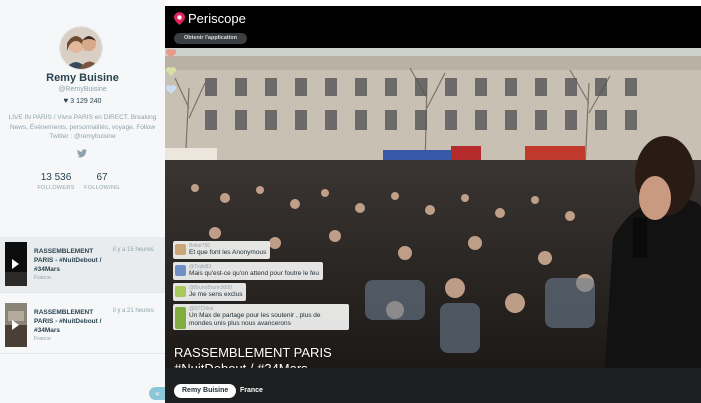 This screenshot has height=403, width=701. Describe the element at coordinates (433, 27) in the screenshot. I see `player-header: Periscope Obtenir l'application` at that location.